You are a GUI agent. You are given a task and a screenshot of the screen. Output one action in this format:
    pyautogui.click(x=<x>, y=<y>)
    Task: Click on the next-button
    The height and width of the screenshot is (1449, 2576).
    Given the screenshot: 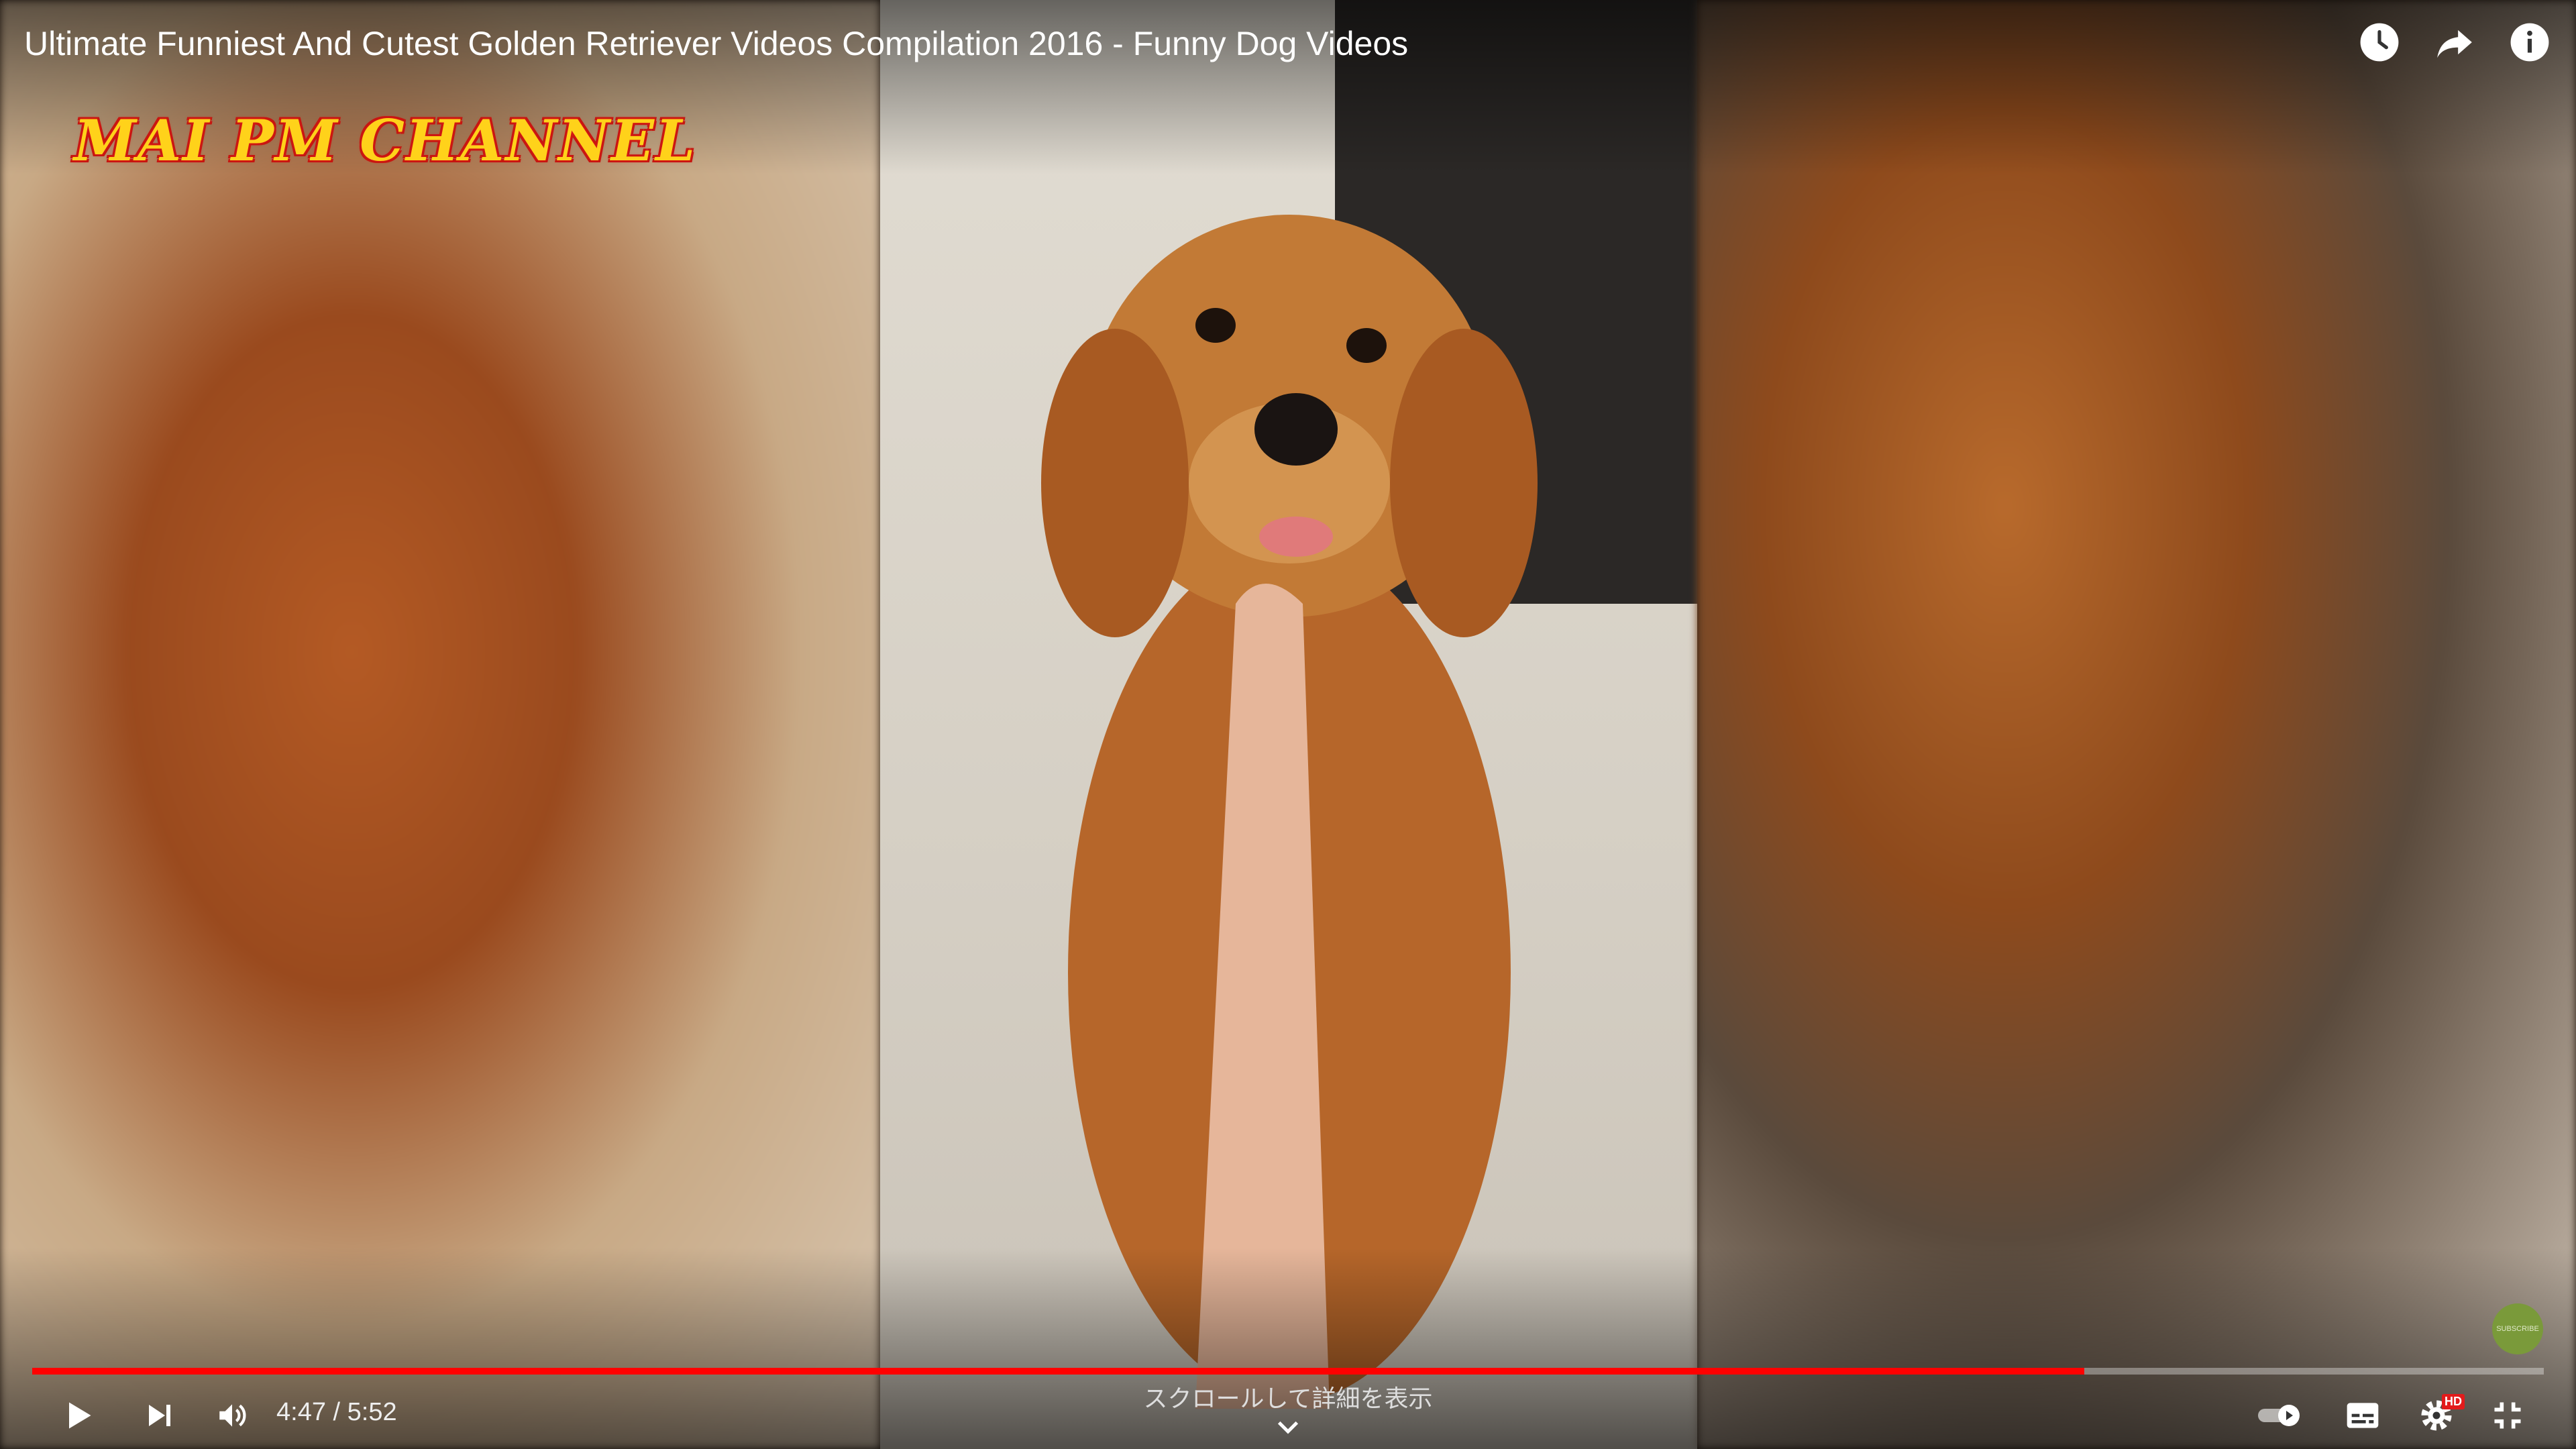 What is the action you would take?
    pyautogui.click(x=159, y=1415)
    